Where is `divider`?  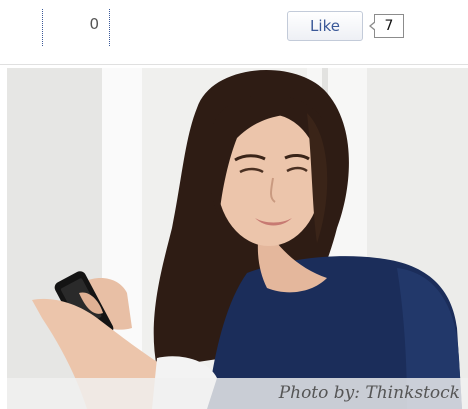
divider is located at coordinates (234, 64).